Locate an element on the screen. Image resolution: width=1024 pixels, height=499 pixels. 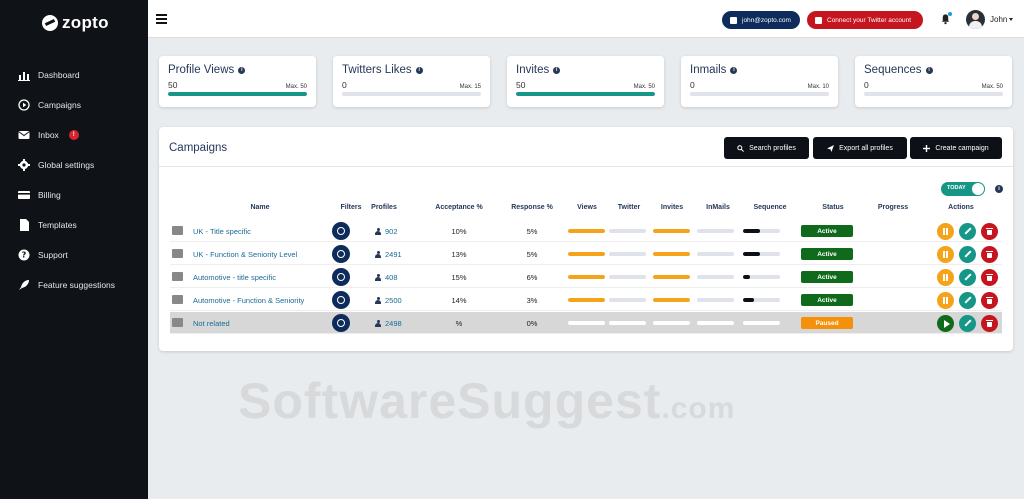
email-account-button: john@zopto.com is located at coordinates (761, 20).